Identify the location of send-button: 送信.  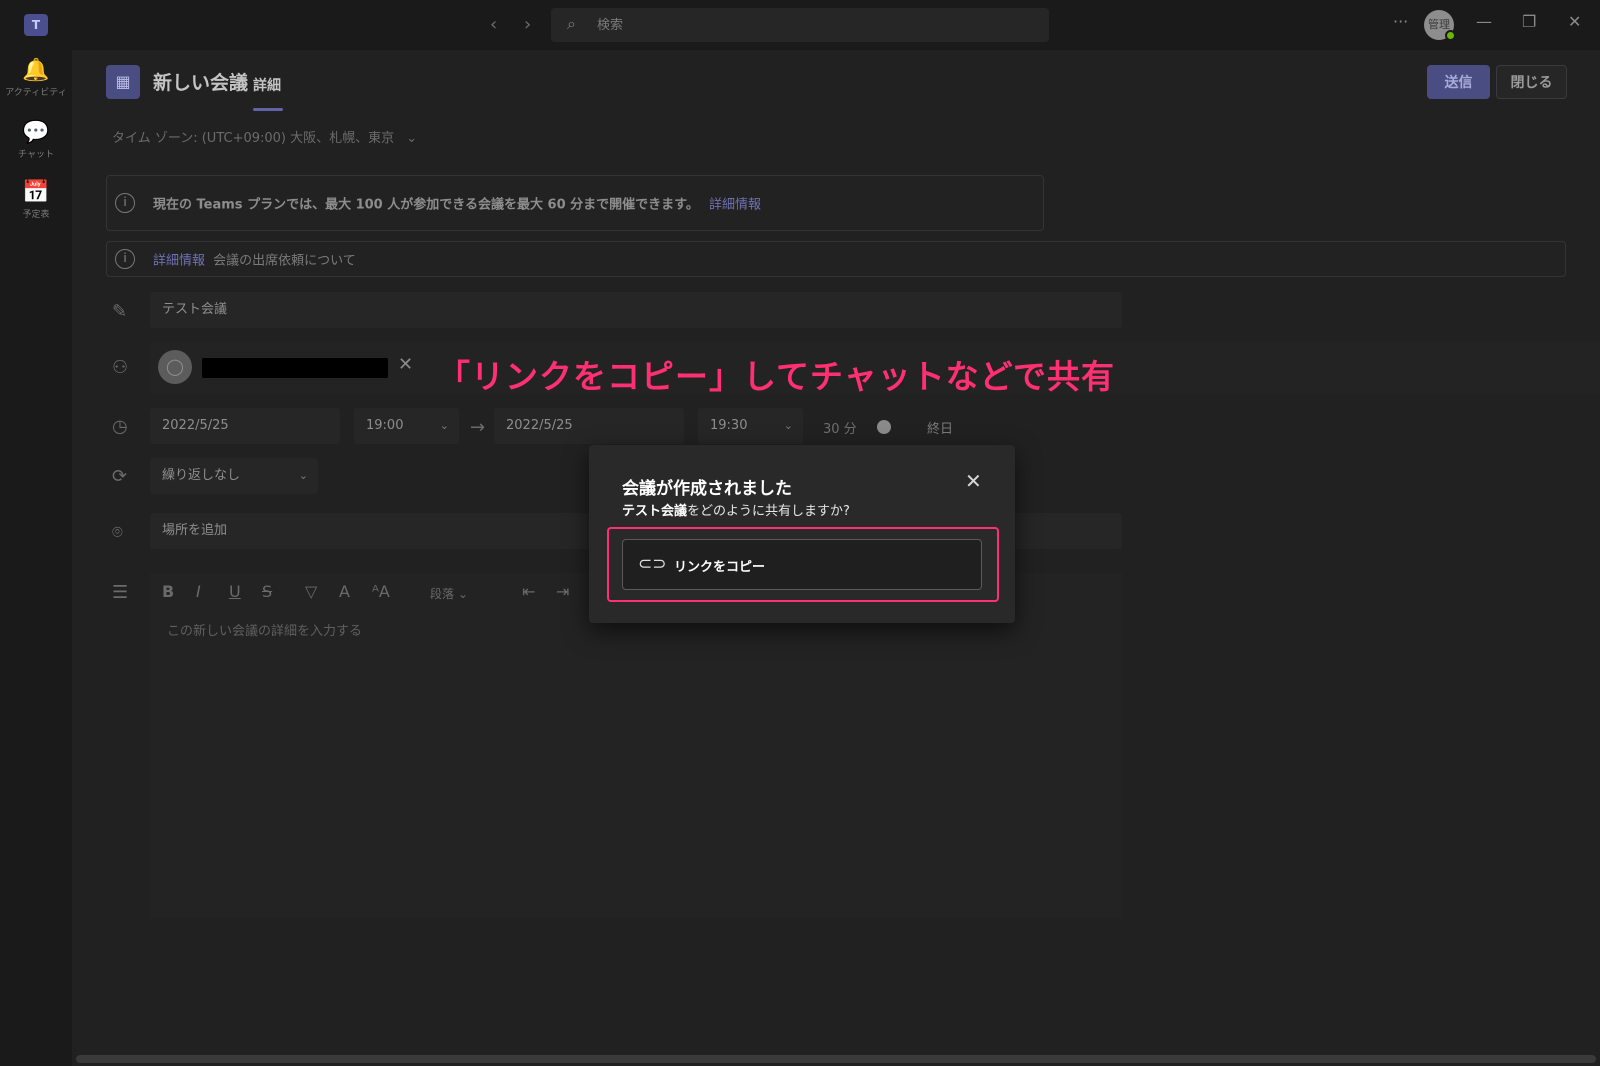
(1458, 82).